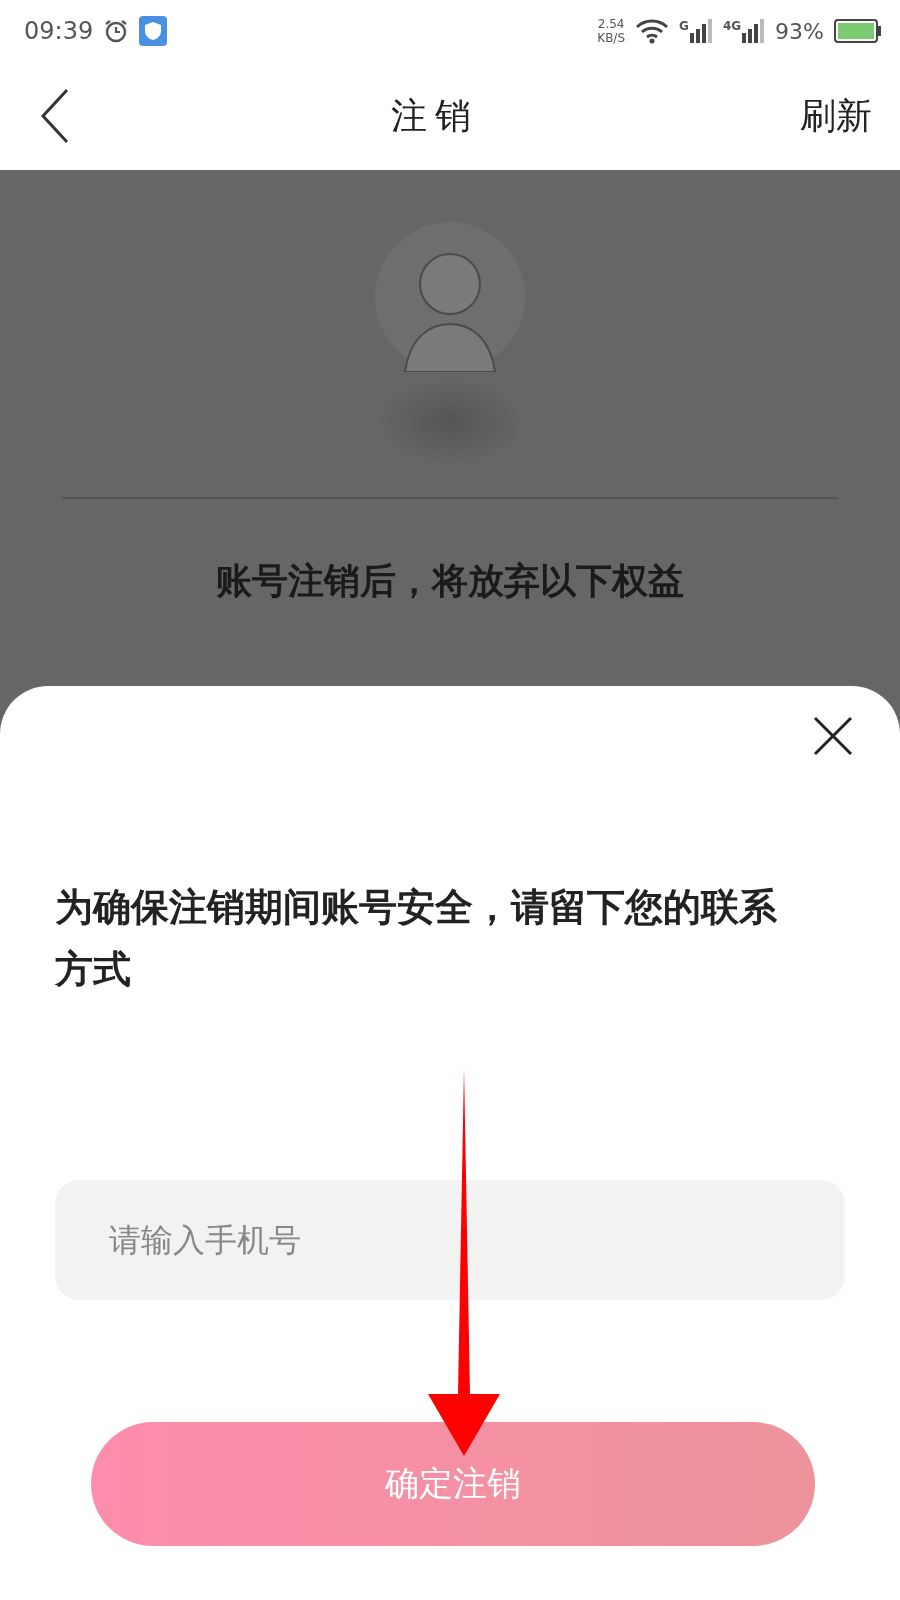 Image resolution: width=900 pixels, height=1600 pixels. I want to click on battery-icon, so click(858, 31).